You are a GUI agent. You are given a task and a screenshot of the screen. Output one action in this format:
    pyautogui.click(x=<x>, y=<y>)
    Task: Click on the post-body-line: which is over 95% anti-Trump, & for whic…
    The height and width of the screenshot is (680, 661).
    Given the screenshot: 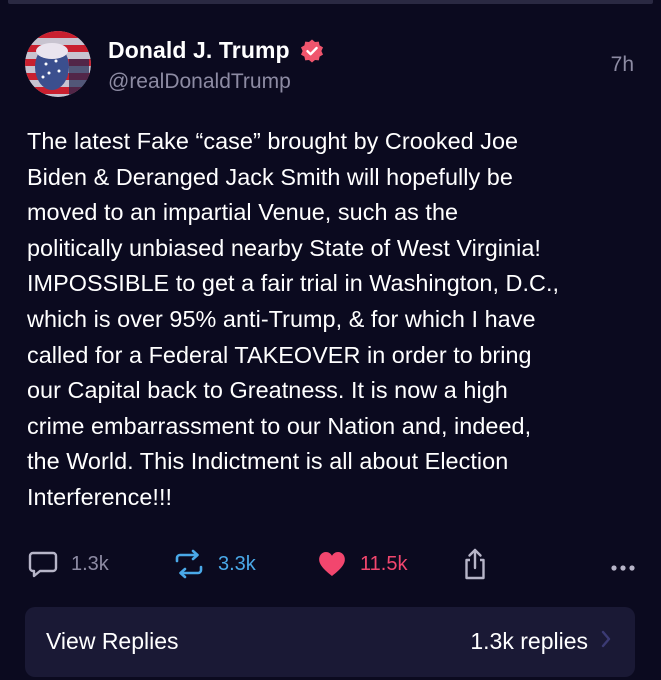 What is the action you would take?
    pyautogui.click(x=281, y=318)
    